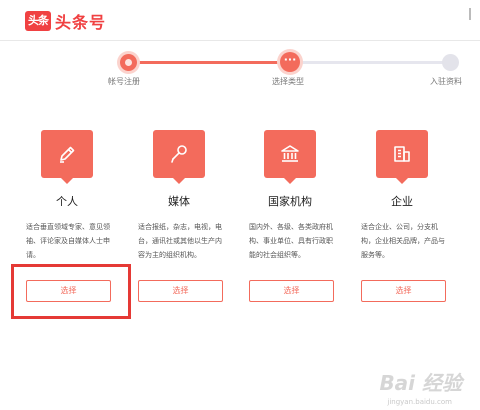 The height and width of the screenshot is (410, 480). I want to click on card-description: 适合垂直领域专家、意见领袖、评论家及自媒体人士申请。, so click(68, 241).